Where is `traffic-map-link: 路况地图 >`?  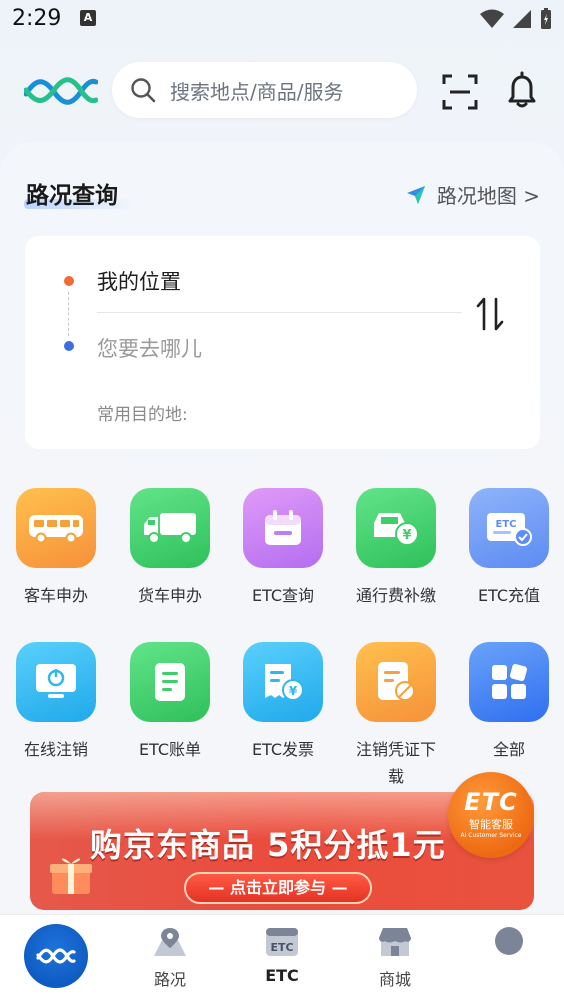
traffic-map-link: 路况地图 > is located at coordinates (472, 194).